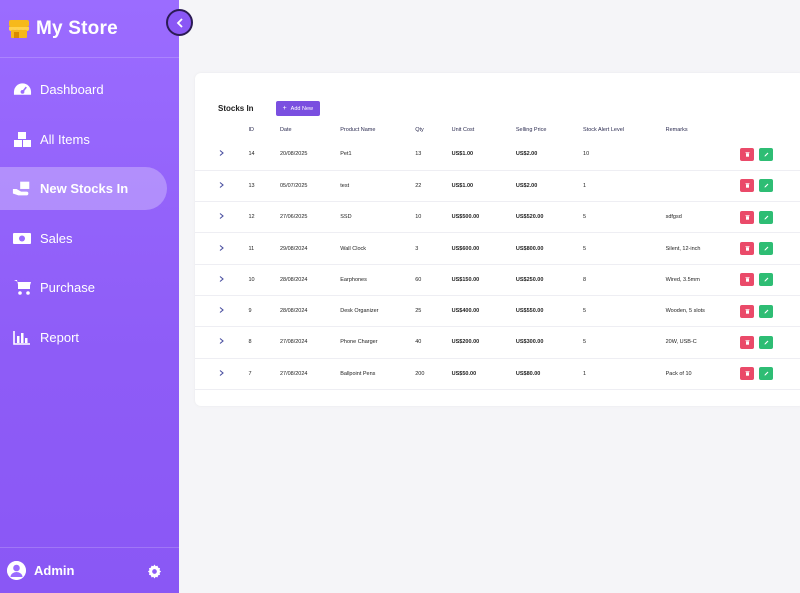  I want to click on sidebar-item-label: New Stocks In, so click(84, 188).